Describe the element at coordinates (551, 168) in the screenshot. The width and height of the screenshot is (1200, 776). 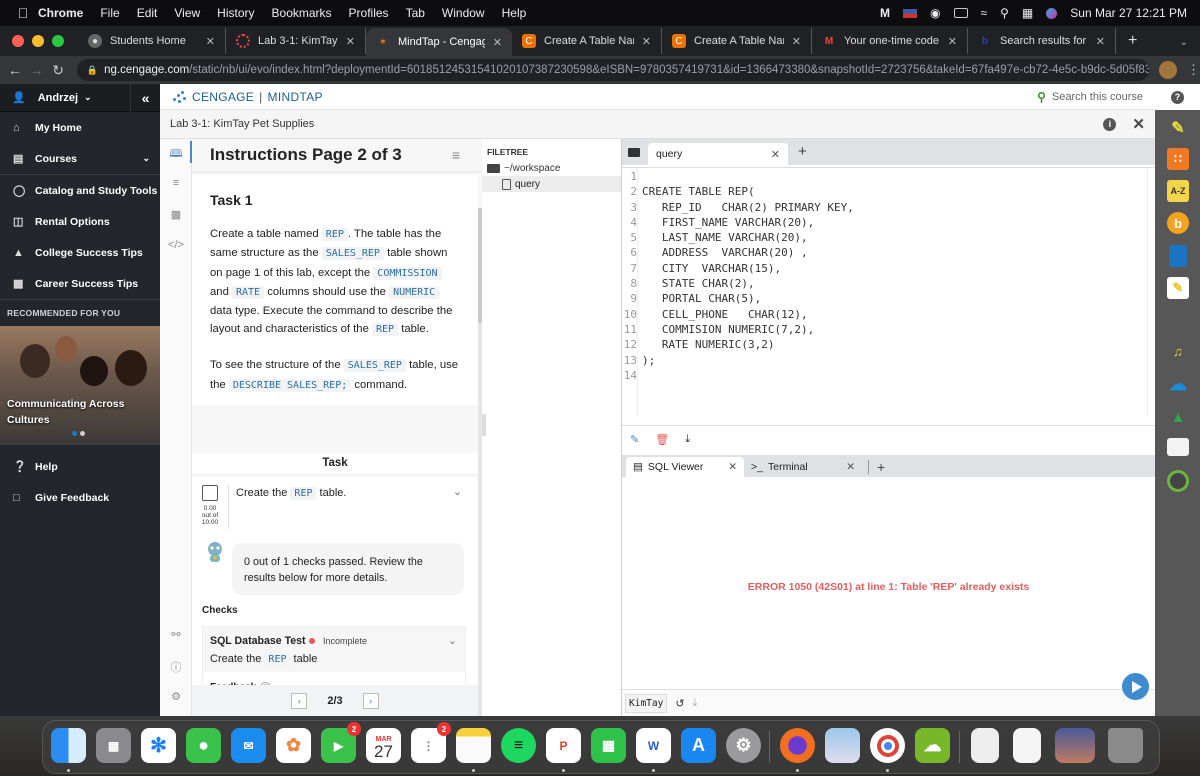
I see `workspace-folder: ~/workspace` at that location.